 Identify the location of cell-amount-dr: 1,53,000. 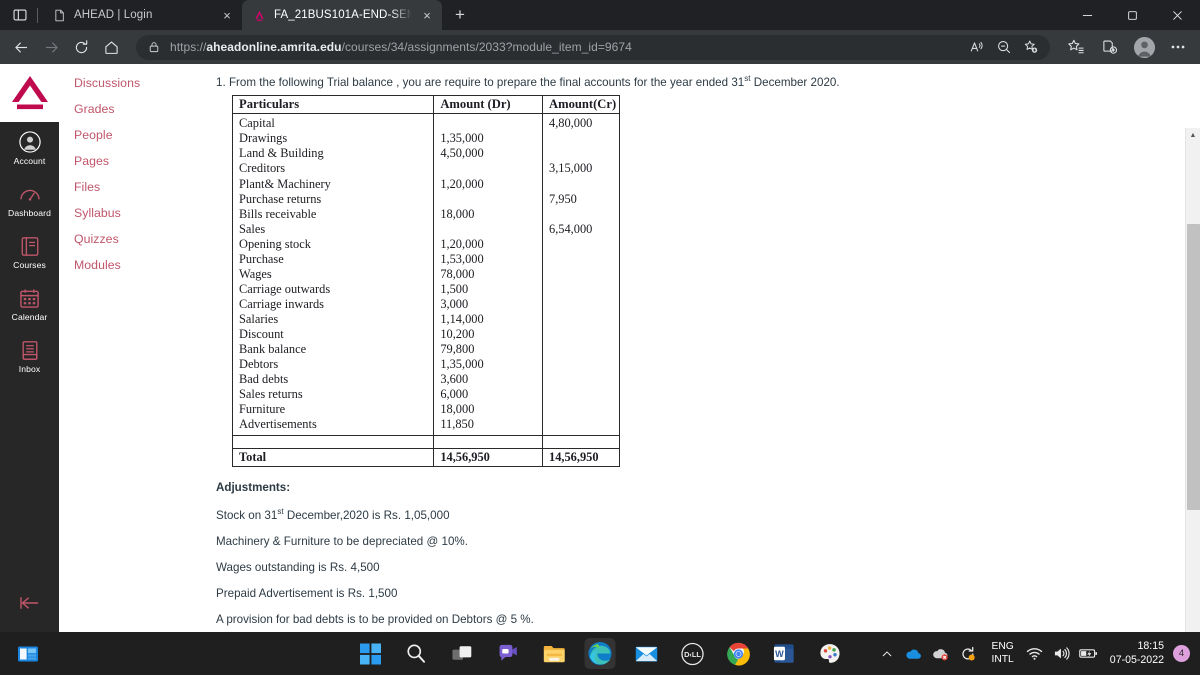
(488, 259).